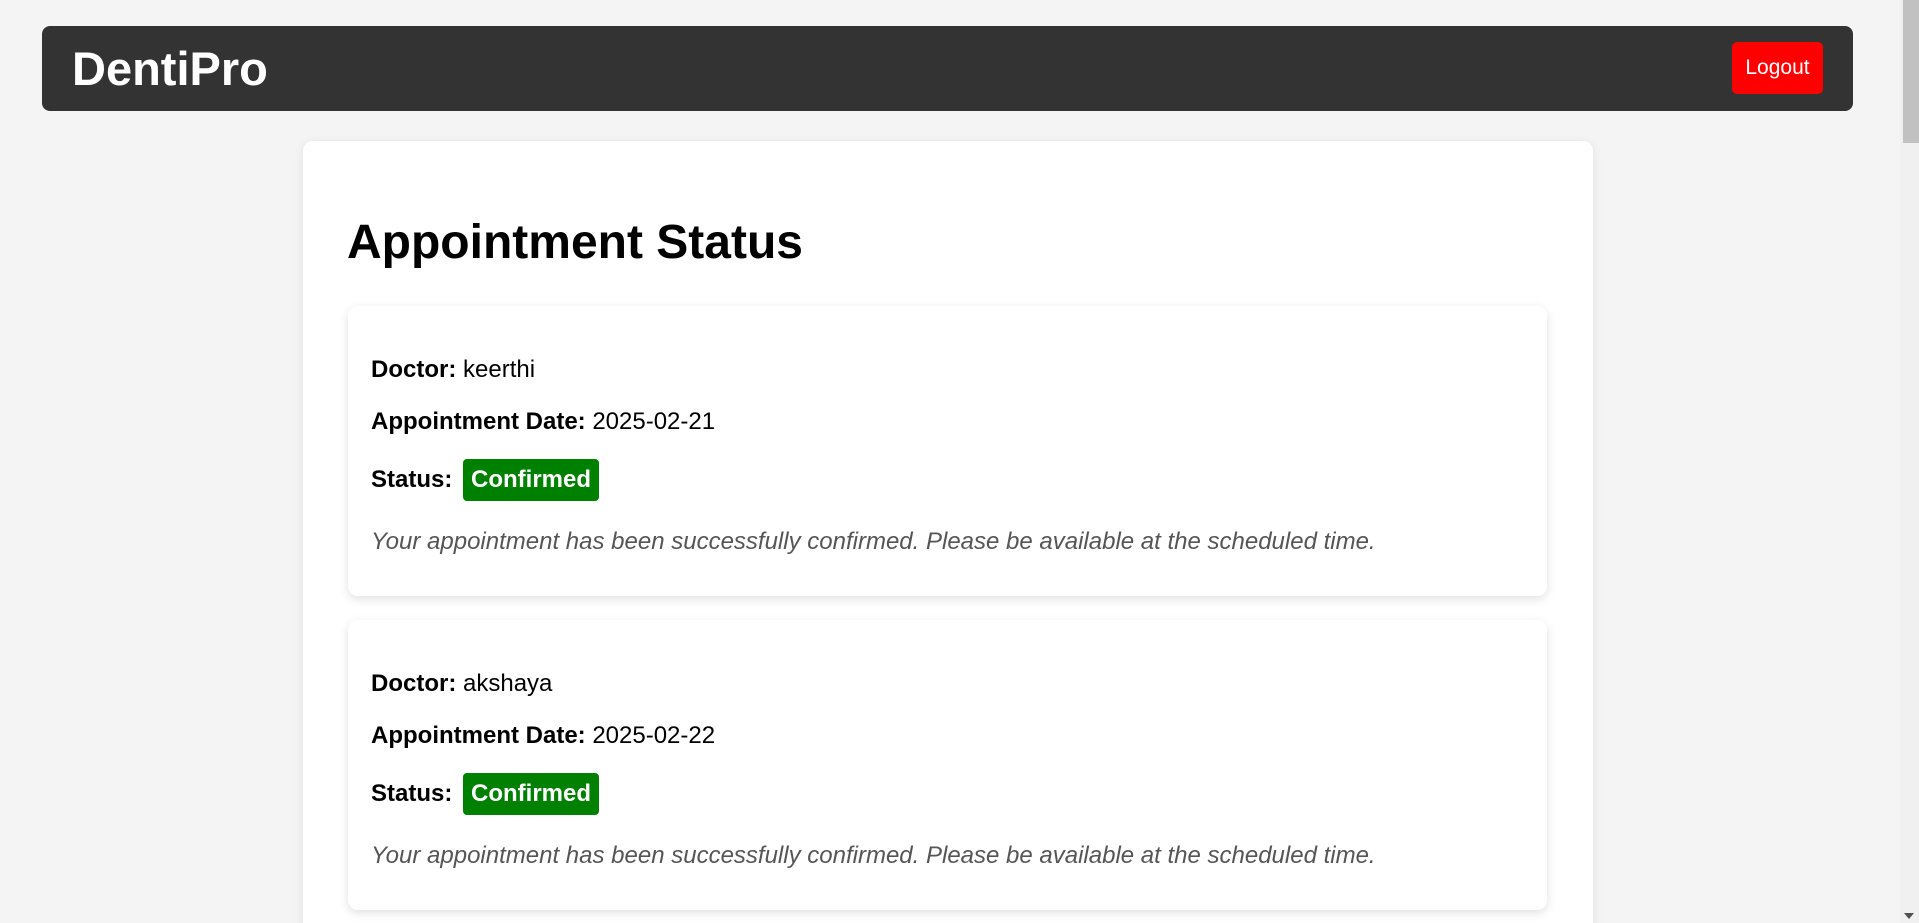 This screenshot has height=923, width=1919. What do you see at coordinates (1911, 71) in the screenshot?
I see `scrollbar-thumb` at bounding box center [1911, 71].